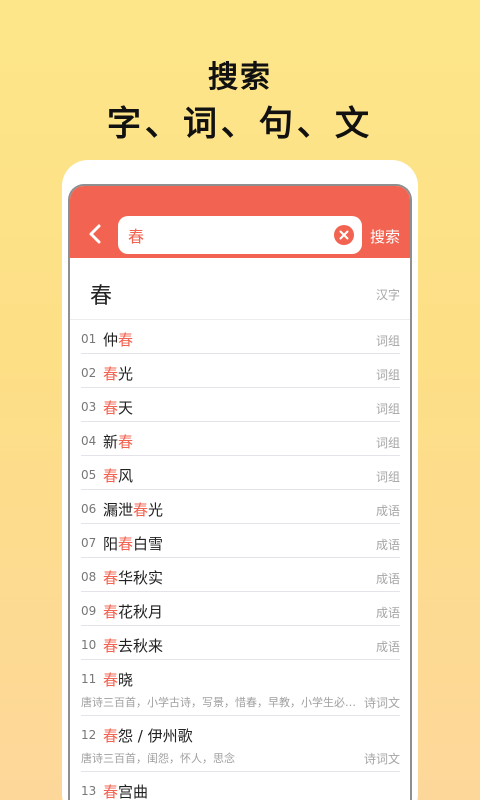 The image size is (480, 800). Describe the element at coordinates (89, 475) in the screenshot. I see `result-number: 05` at that location.